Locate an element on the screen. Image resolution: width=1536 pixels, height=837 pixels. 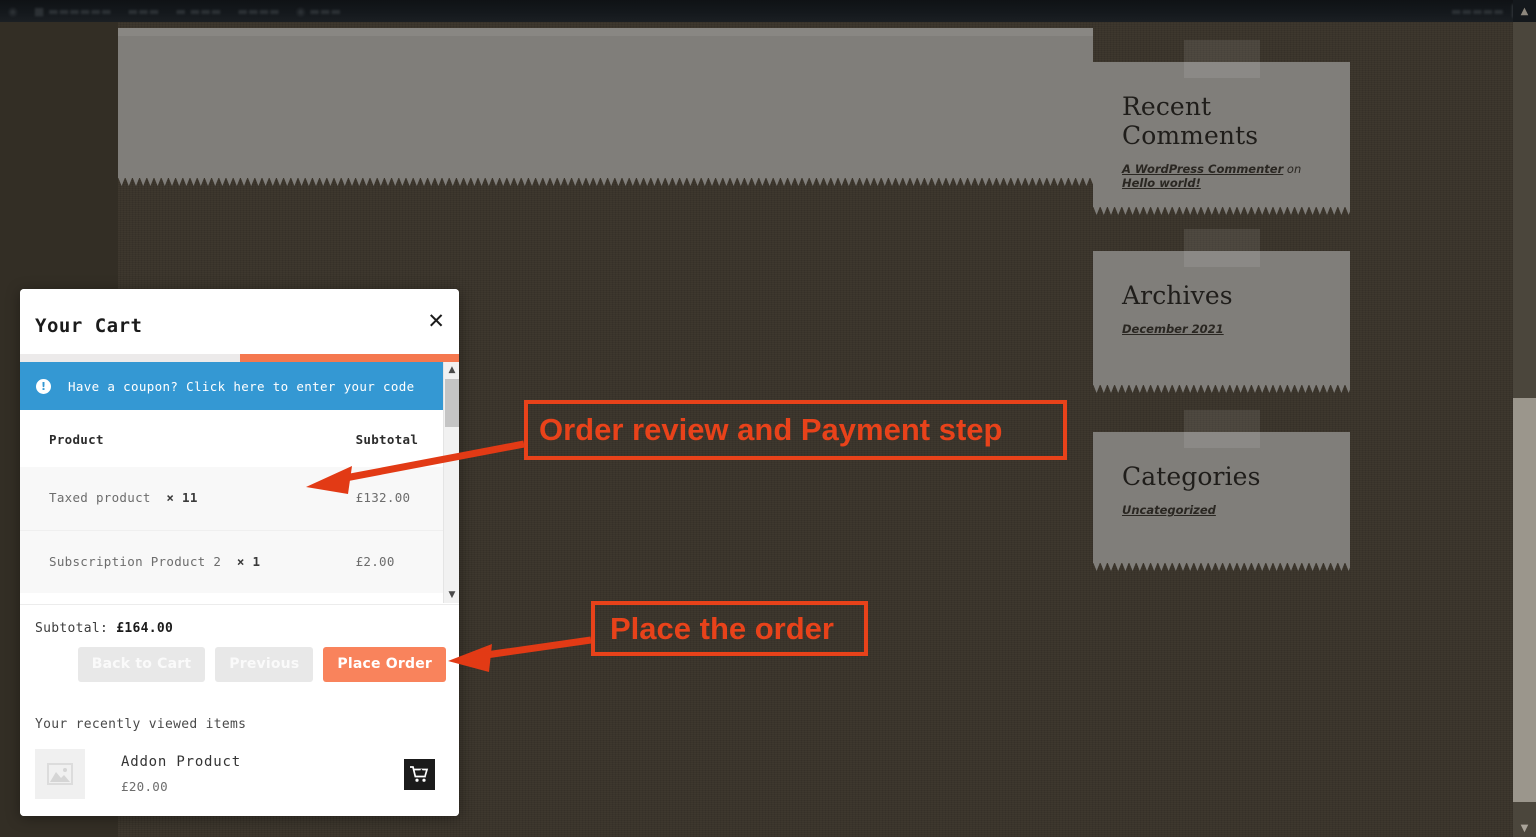
scrollbar-up-arrow-icon: ▲ is located at coordinates (451, 370).